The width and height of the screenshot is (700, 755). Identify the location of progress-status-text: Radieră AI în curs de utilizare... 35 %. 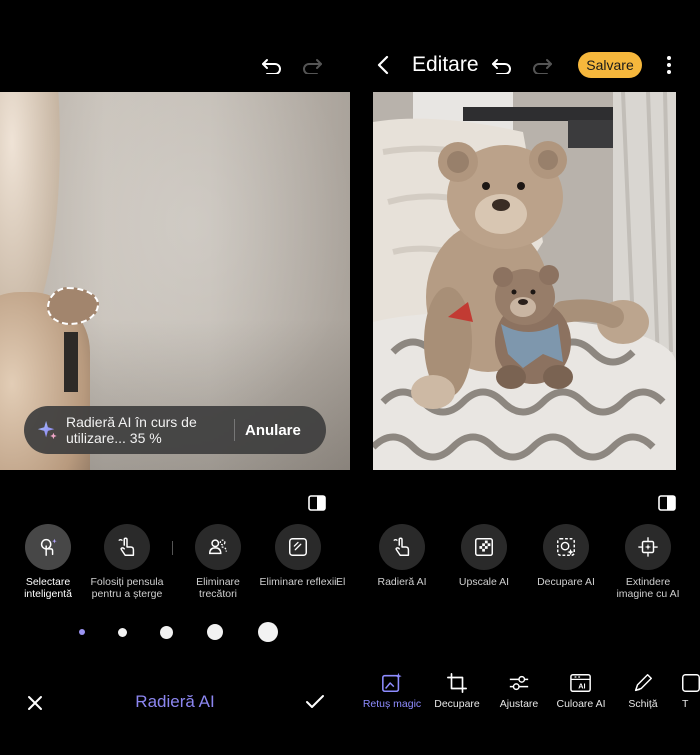
(131, 430).